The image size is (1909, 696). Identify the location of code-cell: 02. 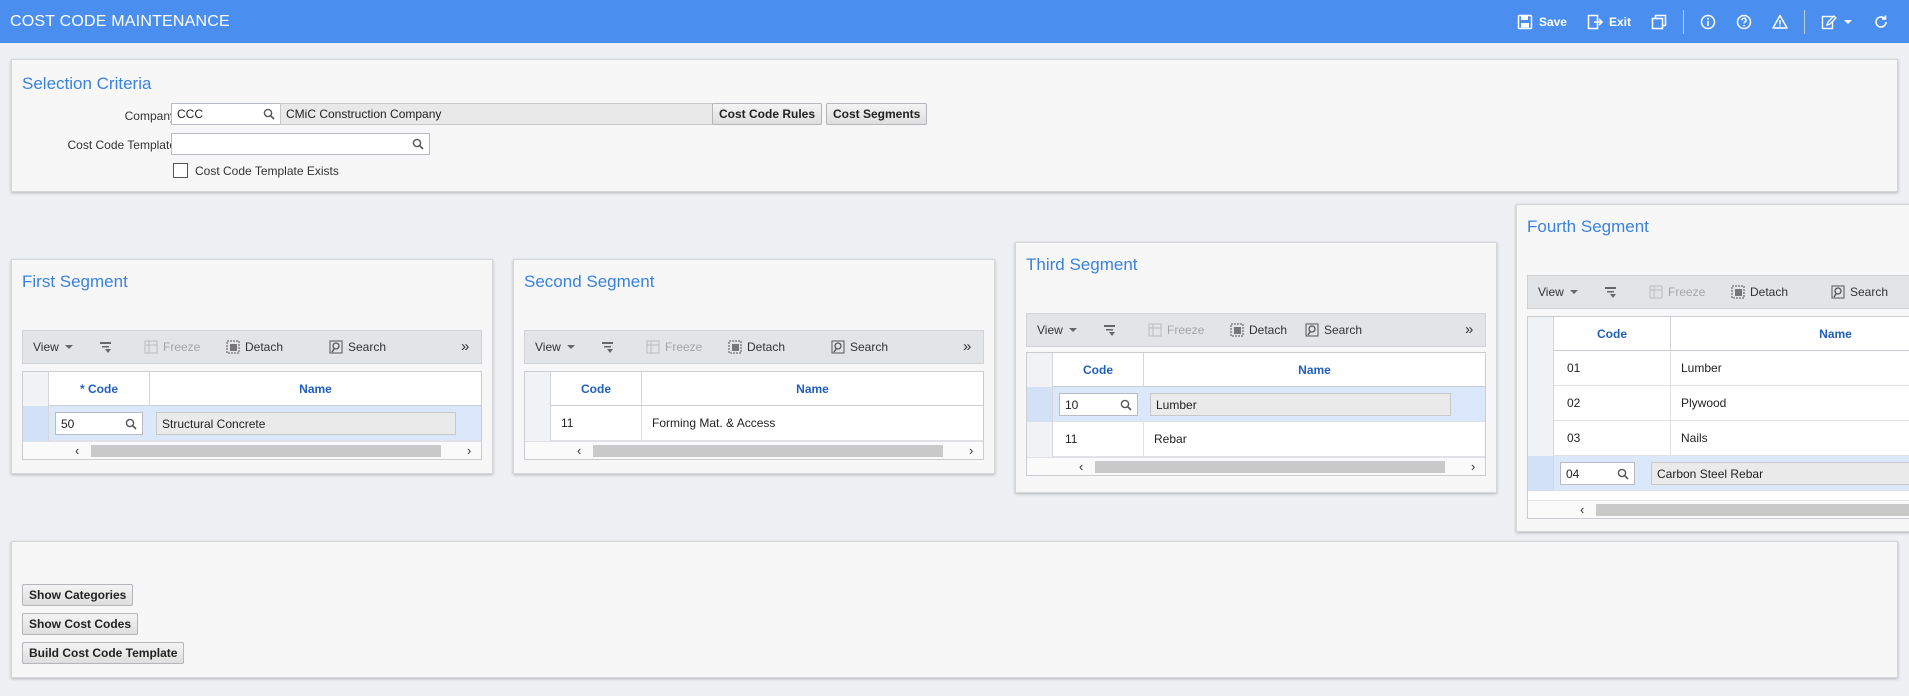
(1612, 403).